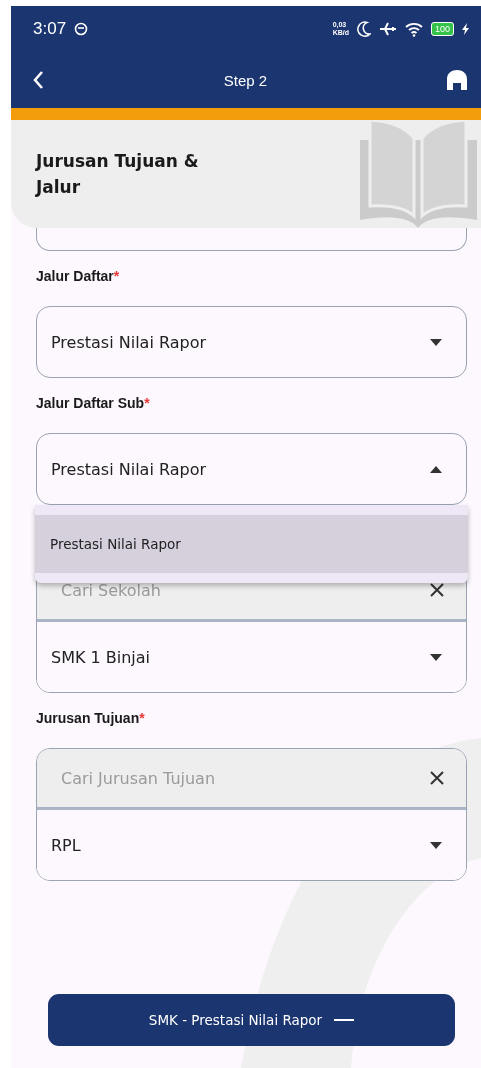 The width and height of the screenshot is (481, 1068). What do you see at coordinates (50, 29) in the screenshot?
I see `status-time: 3:07` at bounding box center [50, 29].